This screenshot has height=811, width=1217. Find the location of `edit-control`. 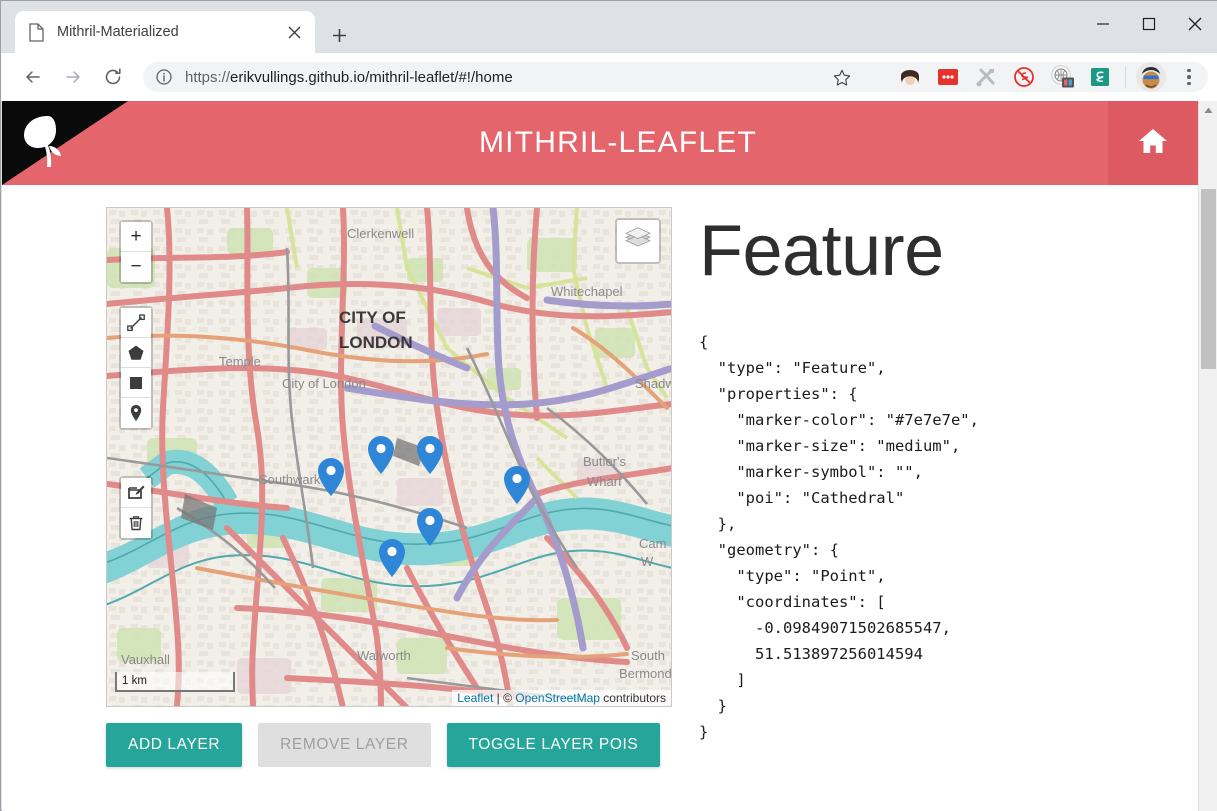

edit-control is located at coordinates (136, 508).